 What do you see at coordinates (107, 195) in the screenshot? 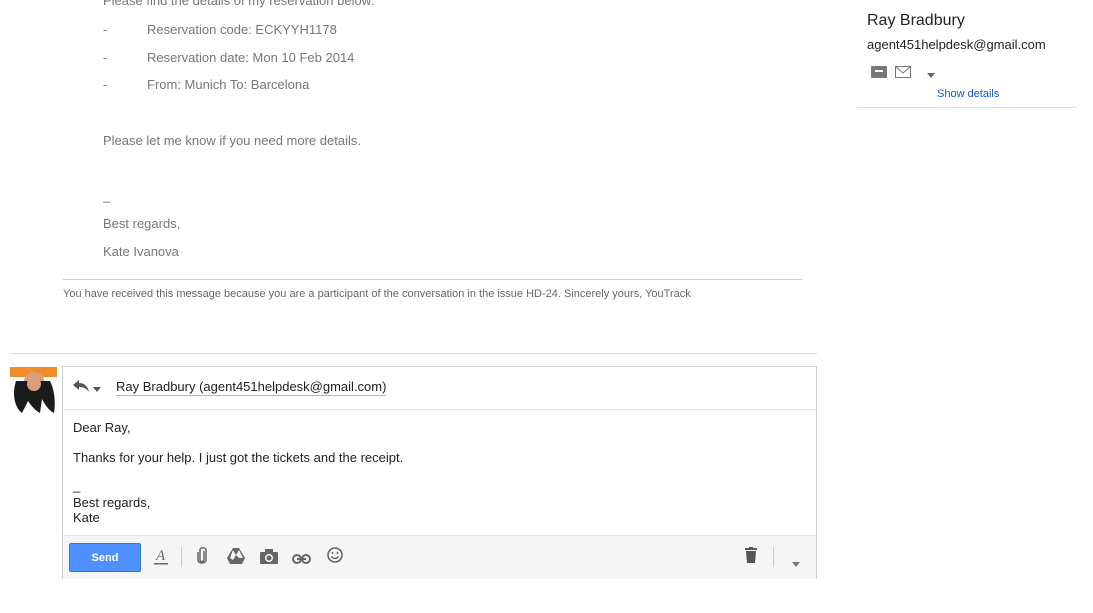
I see `signature-dash: _` at bounding box center [107, 195].